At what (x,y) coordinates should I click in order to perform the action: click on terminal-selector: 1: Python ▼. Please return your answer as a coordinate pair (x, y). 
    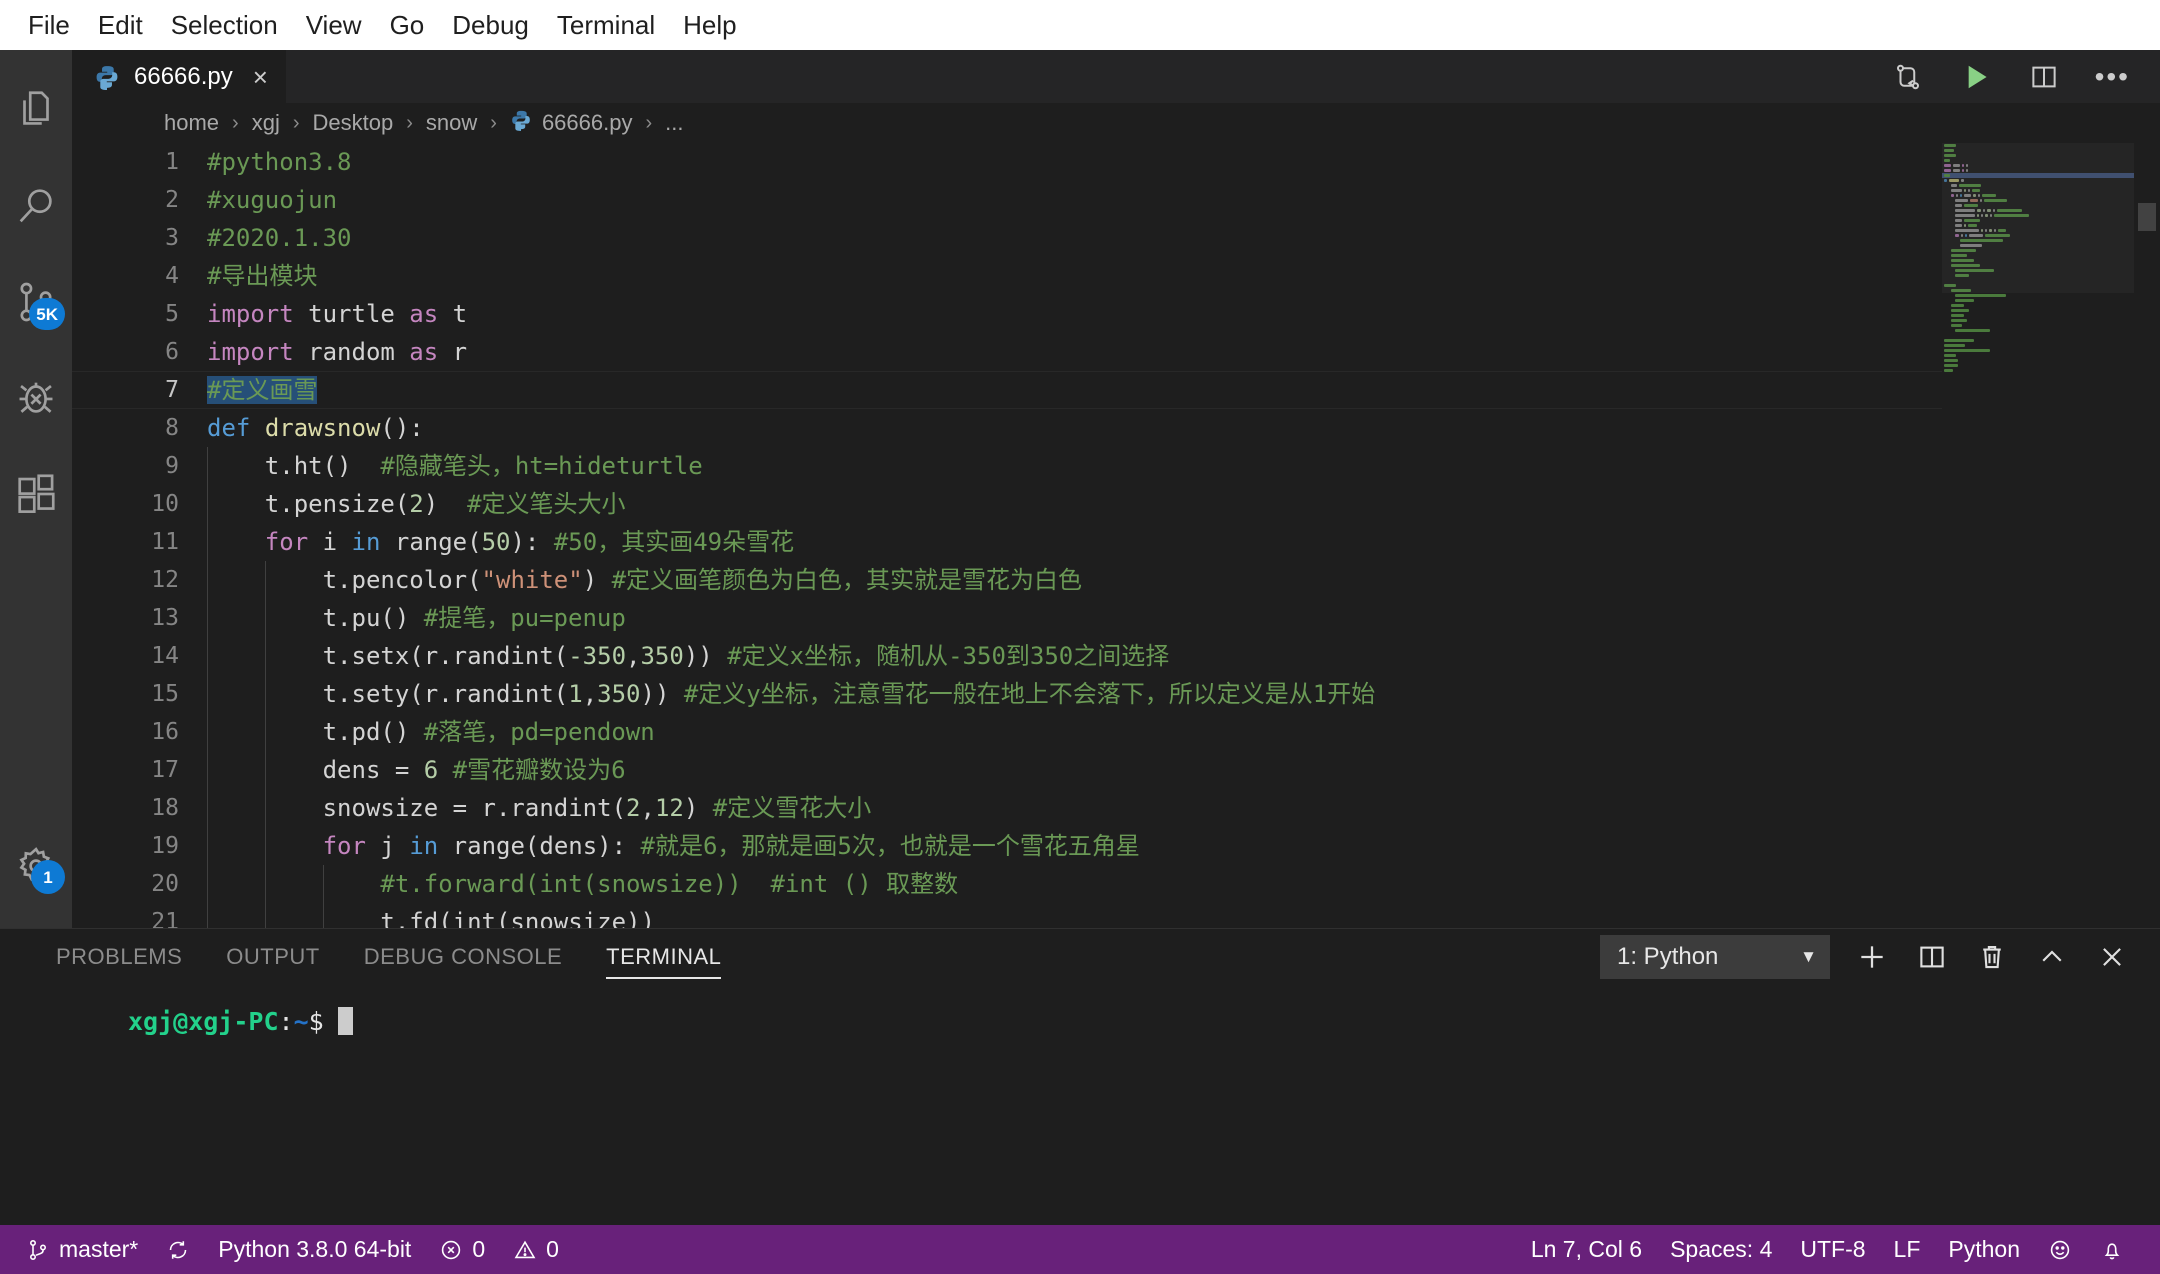
    Looking at the image, I should click on (1715, 957).